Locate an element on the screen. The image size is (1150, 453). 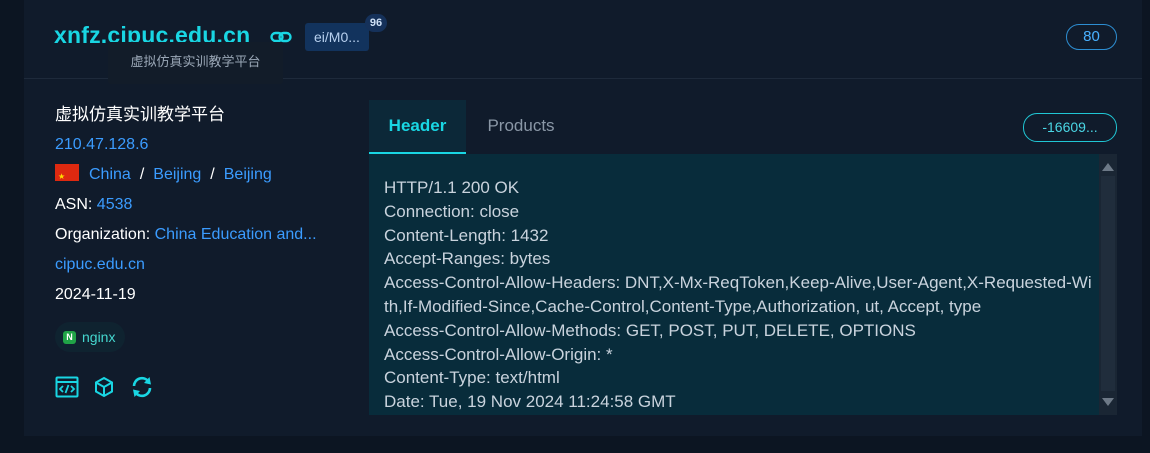
port-badge: 80 is located at coordinates (1091, 37).